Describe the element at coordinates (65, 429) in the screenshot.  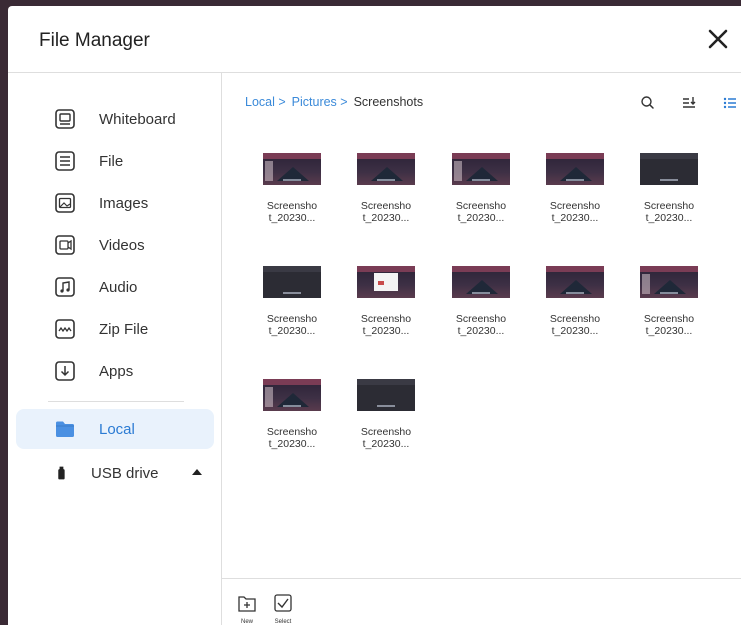
I see `folder-icon` at that location.